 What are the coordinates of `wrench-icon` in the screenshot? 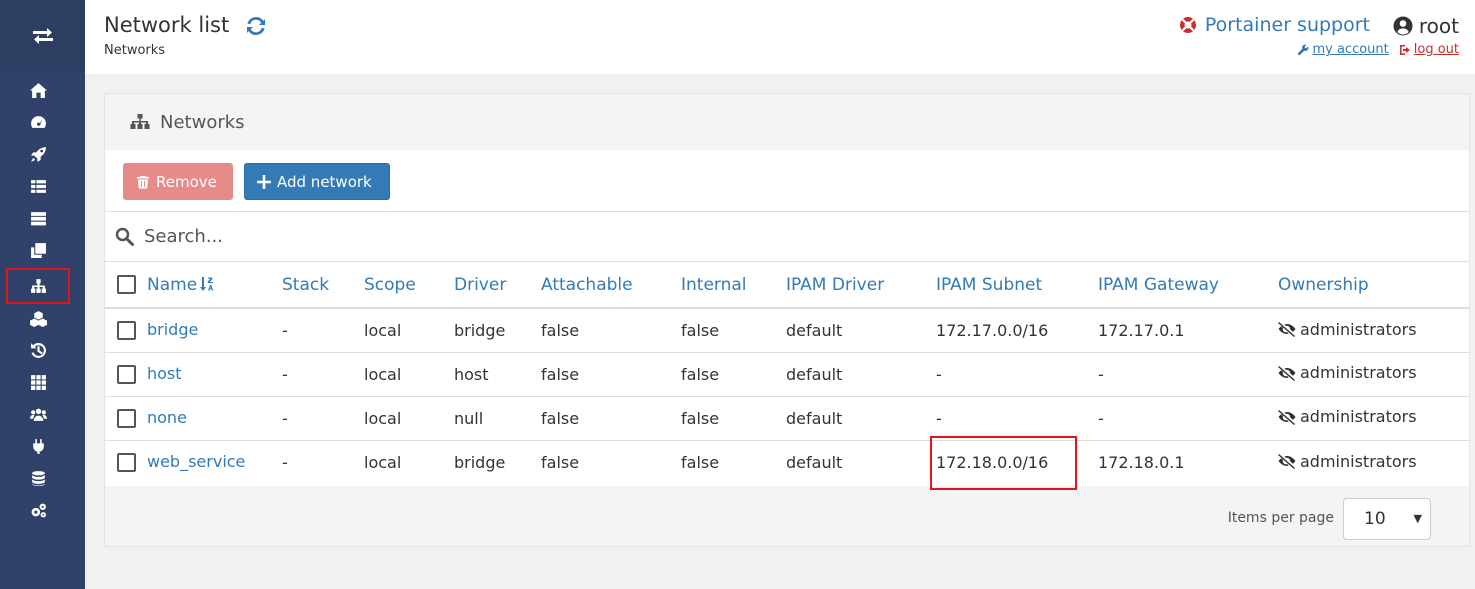 It's located at (1303, 49).